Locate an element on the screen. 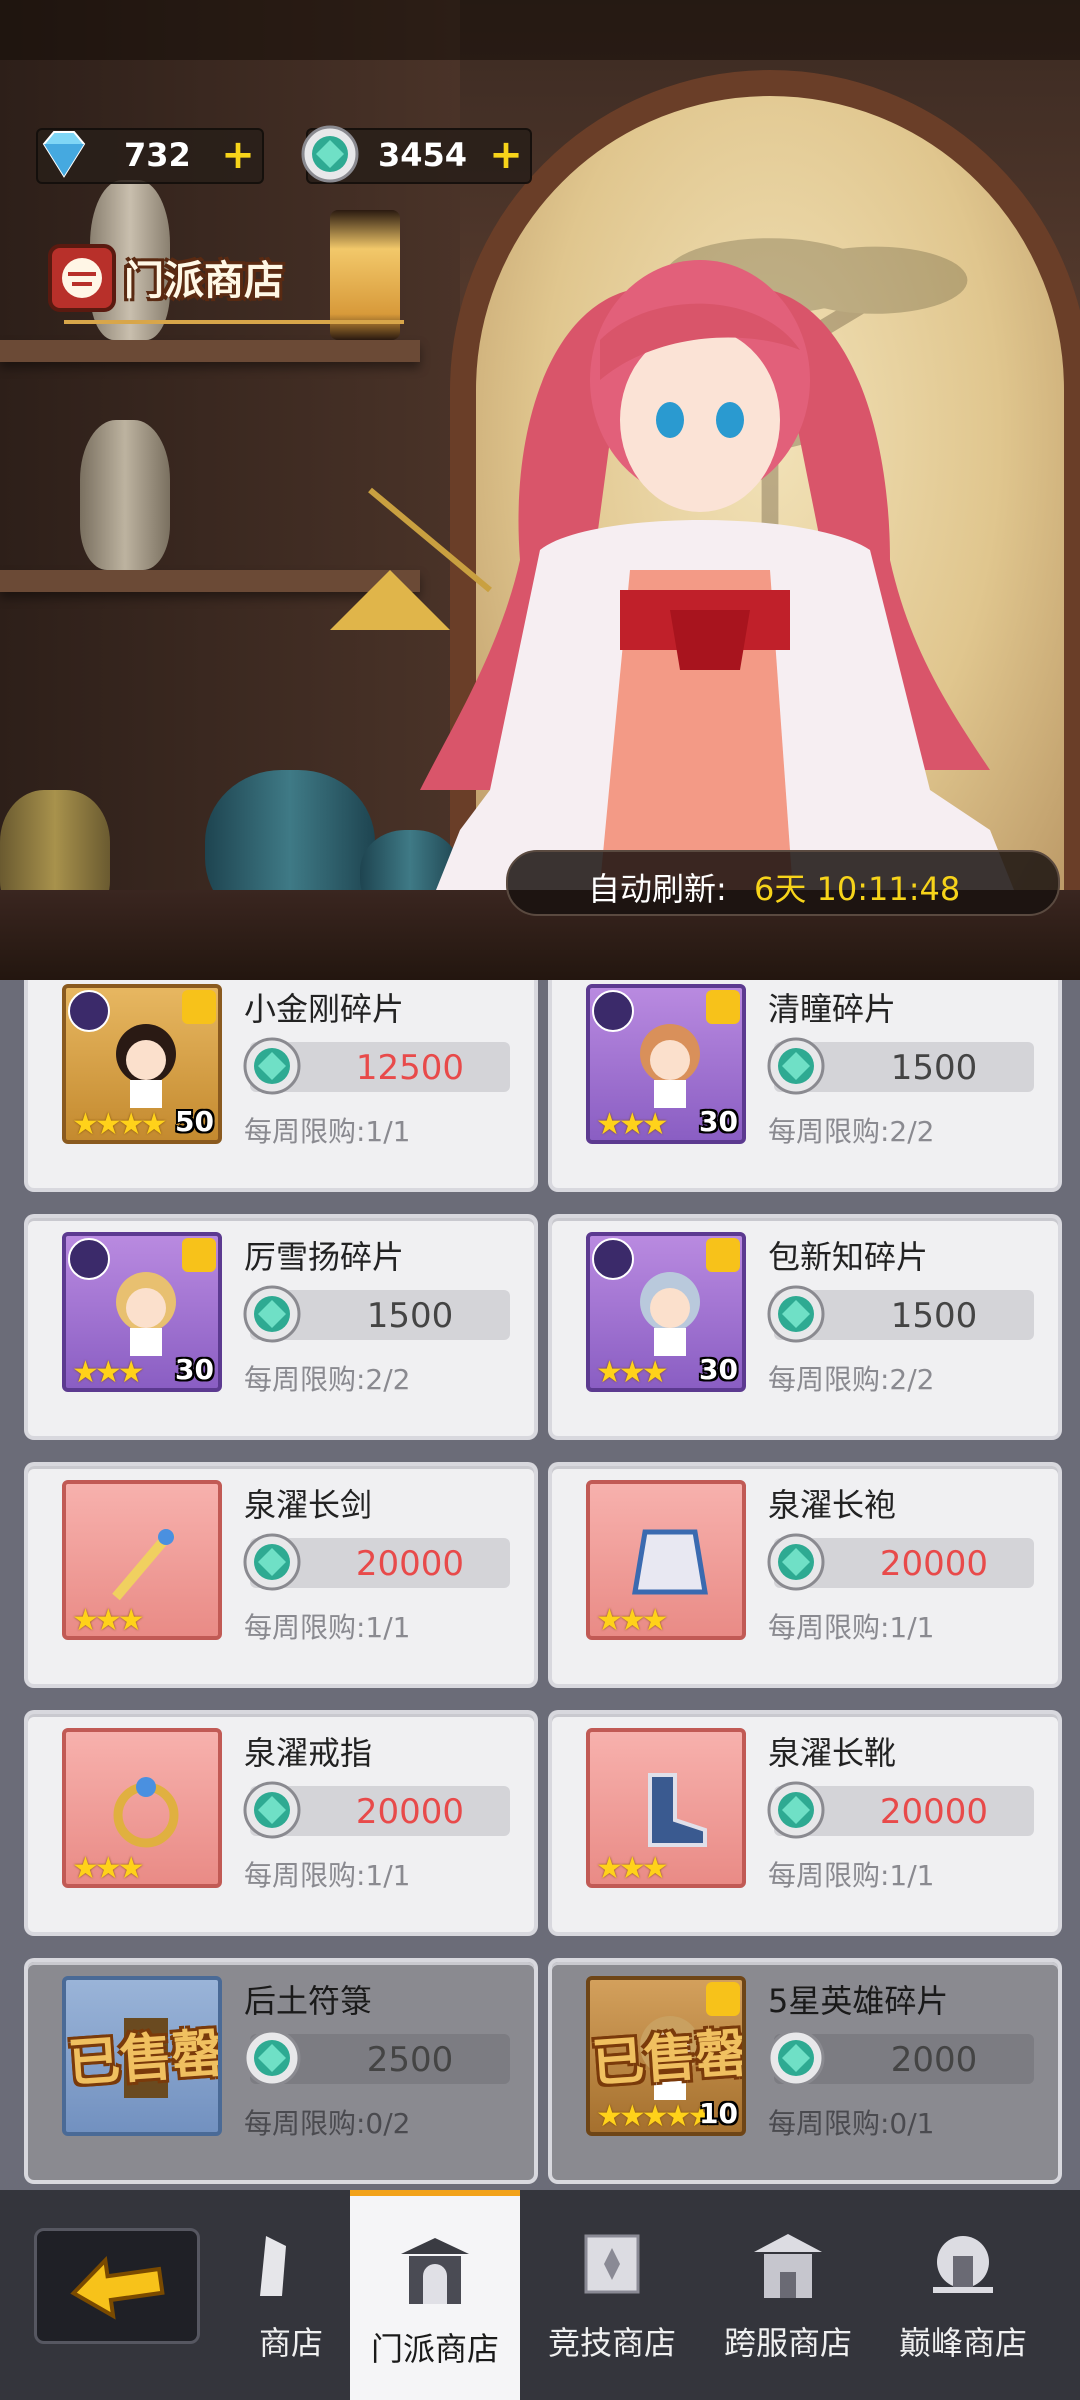  ring-icon: ★★★ is located at coordinates (142, 1808).